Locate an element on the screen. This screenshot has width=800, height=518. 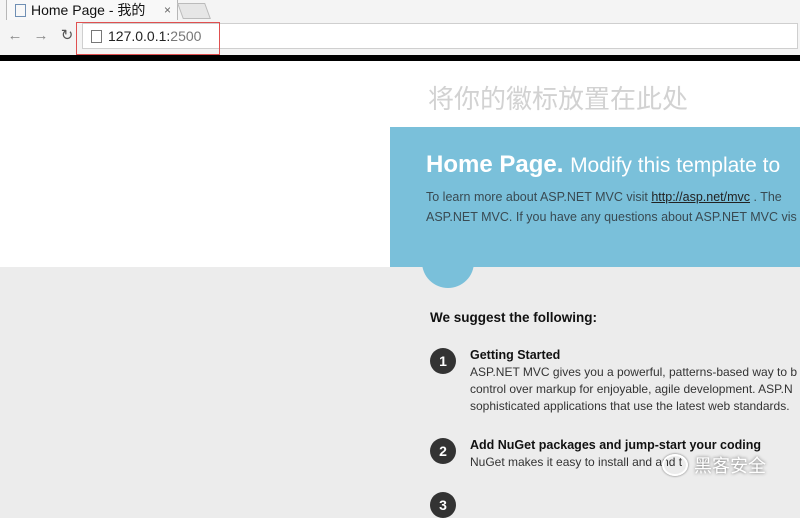
step-number: 3 is located at coordinates (443, 505).